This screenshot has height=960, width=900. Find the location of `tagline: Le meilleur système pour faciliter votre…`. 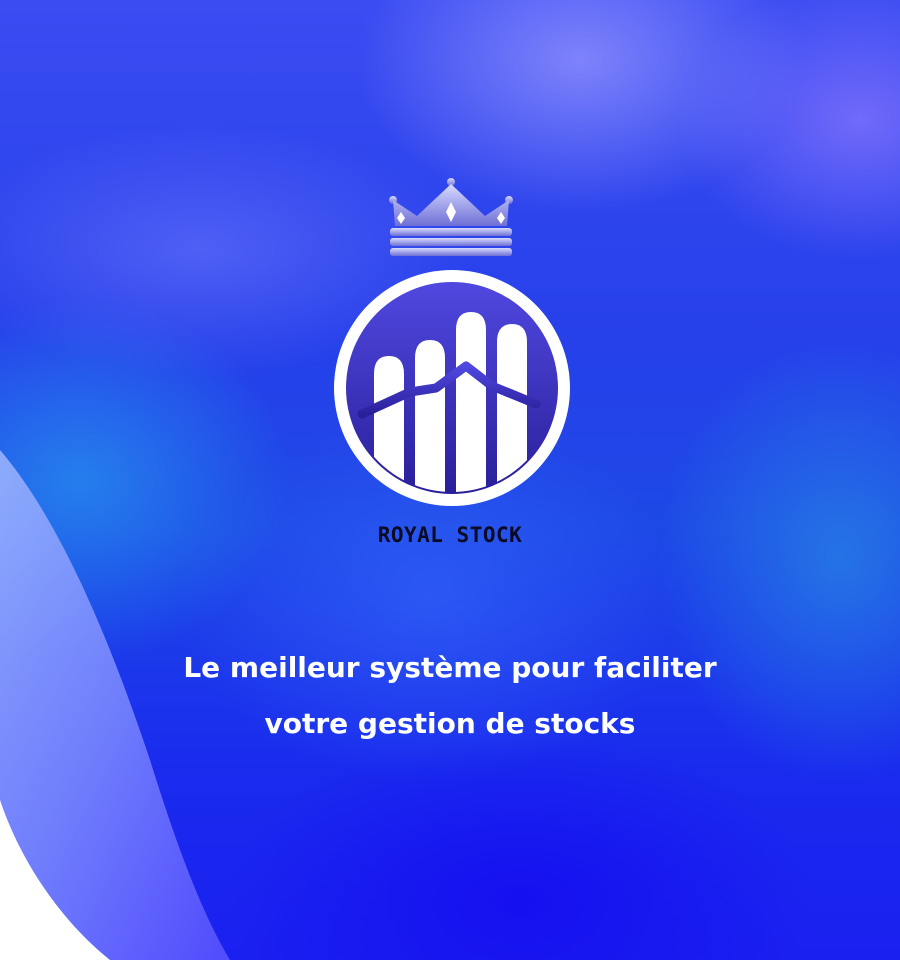

tagline: Le meilleur système pour faciliter votre… is located at coordinates (450, 696).